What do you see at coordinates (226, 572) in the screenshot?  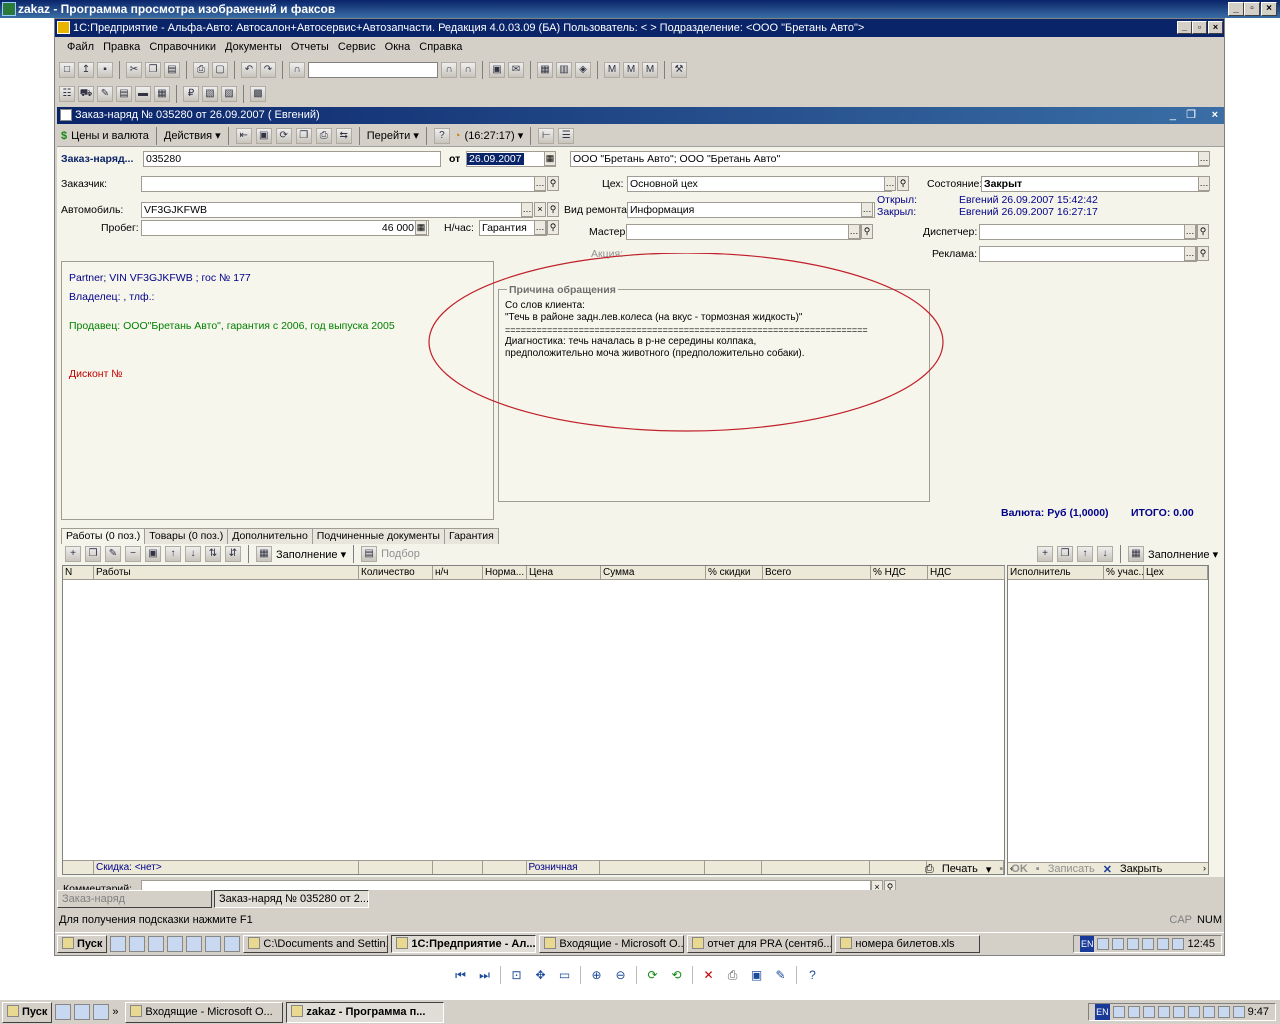 I see `column-header: Работы` at bounding box center [226, 572].